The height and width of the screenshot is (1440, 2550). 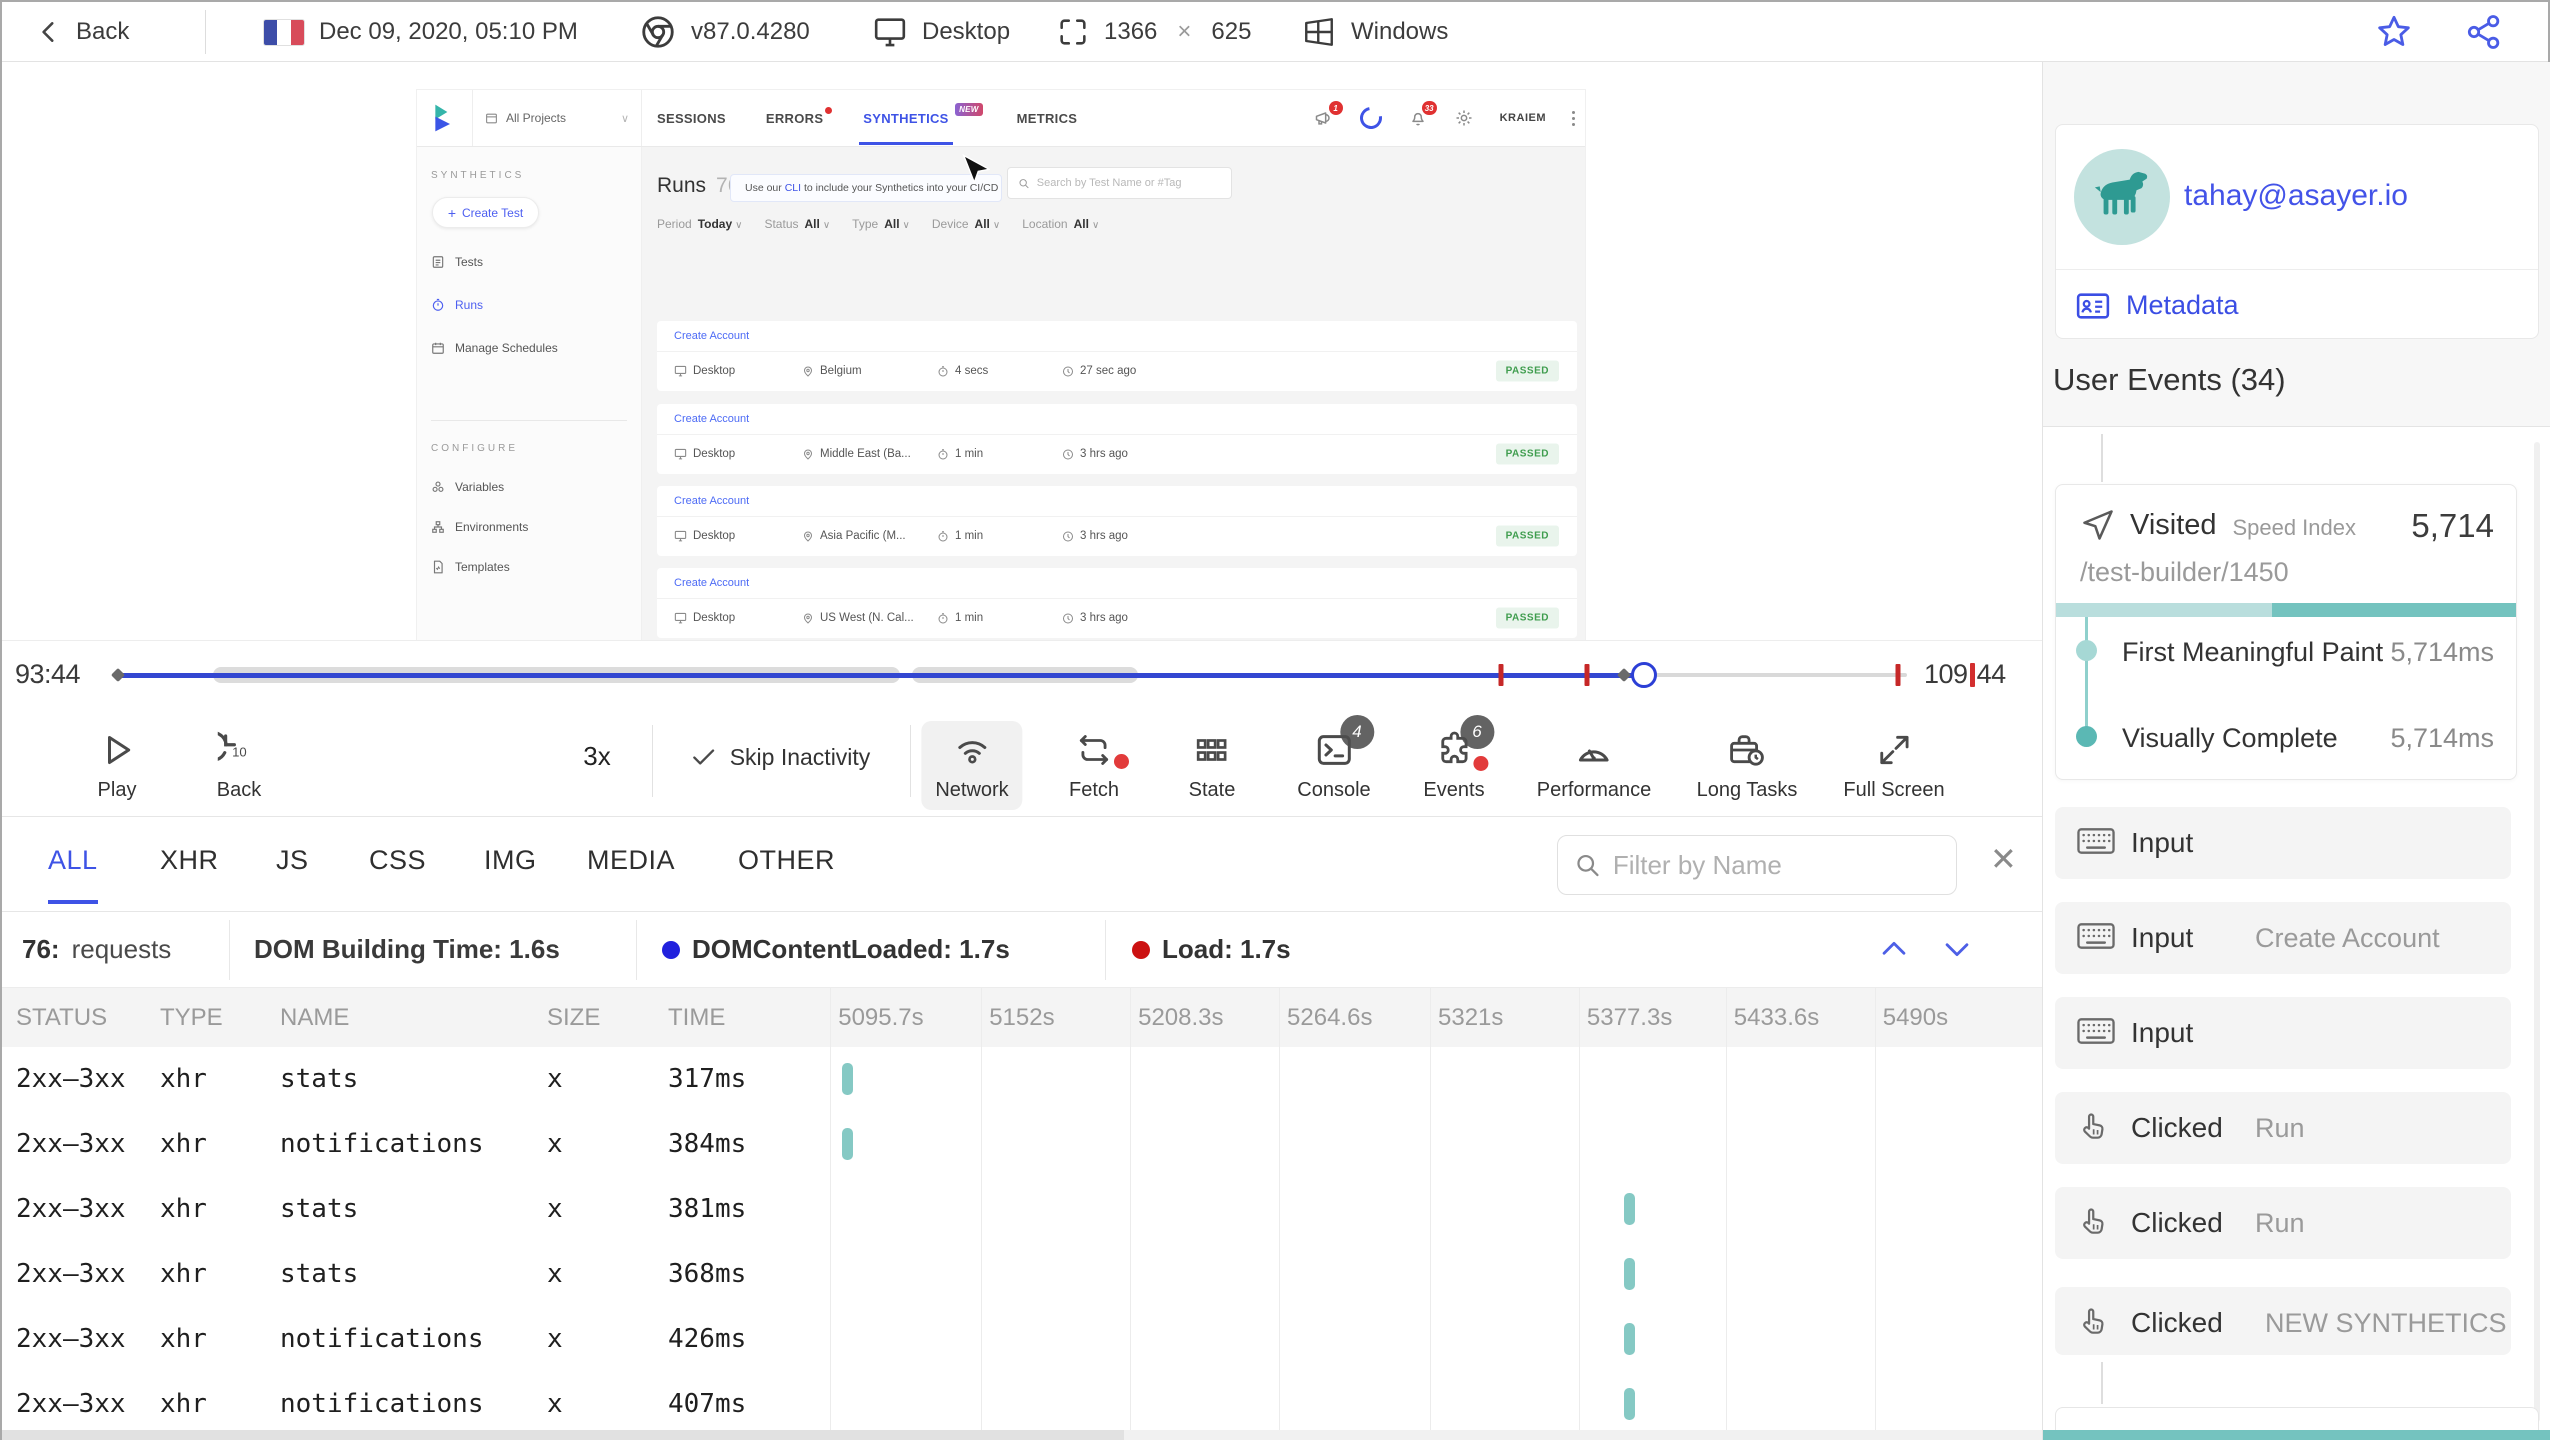 What do you see at coordinates (797, 224) in the screenshot?
I see `filter-status: Status All ∨` at bounding box center [797, 224].